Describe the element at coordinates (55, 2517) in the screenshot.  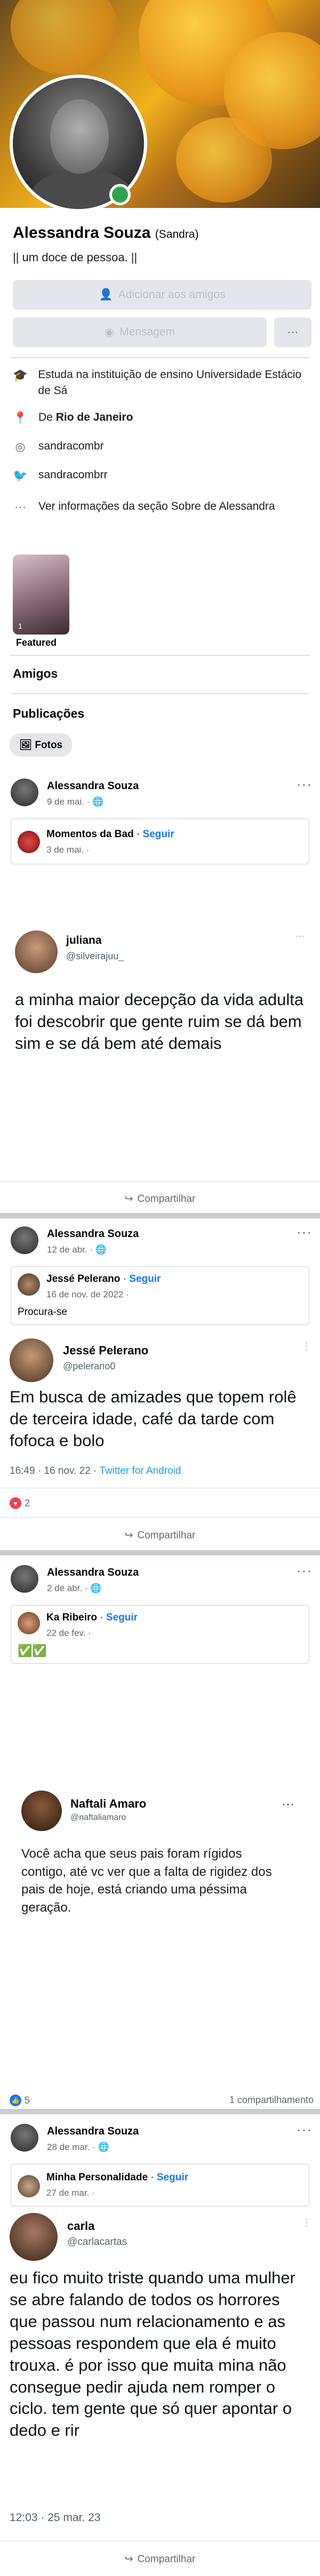
I see `tweet-timestamp: 12:03 · 25 mar. 23` at that location.